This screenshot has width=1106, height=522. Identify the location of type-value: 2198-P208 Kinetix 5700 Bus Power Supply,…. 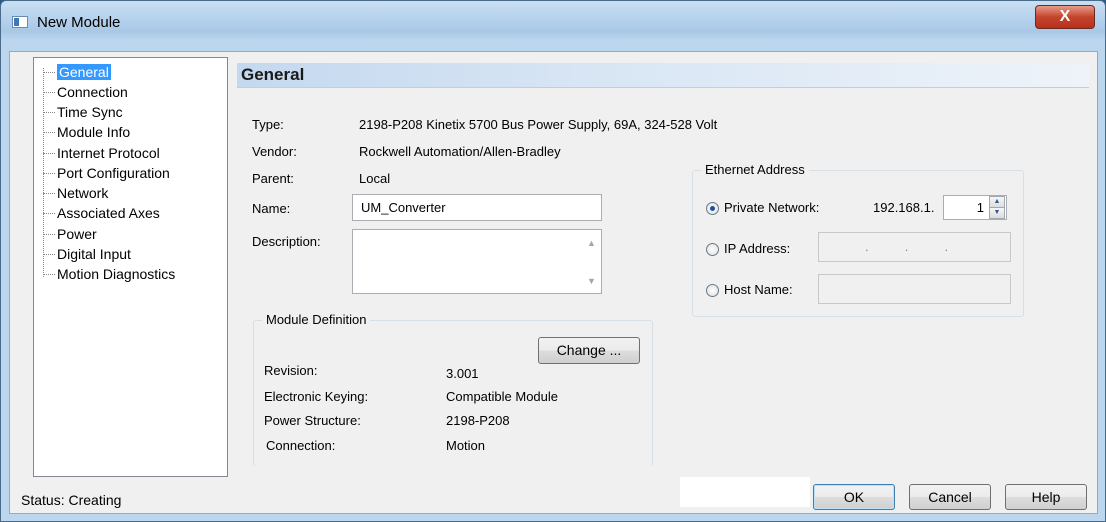
(538, 124).